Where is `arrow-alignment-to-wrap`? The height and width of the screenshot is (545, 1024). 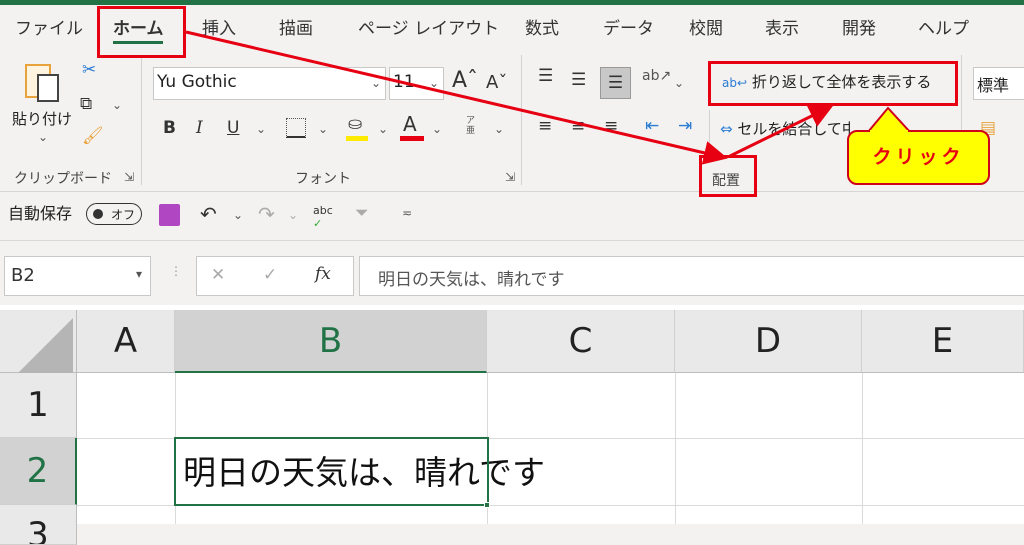
arrow-alignment-to-wrap is located at coordinates (781, 131).